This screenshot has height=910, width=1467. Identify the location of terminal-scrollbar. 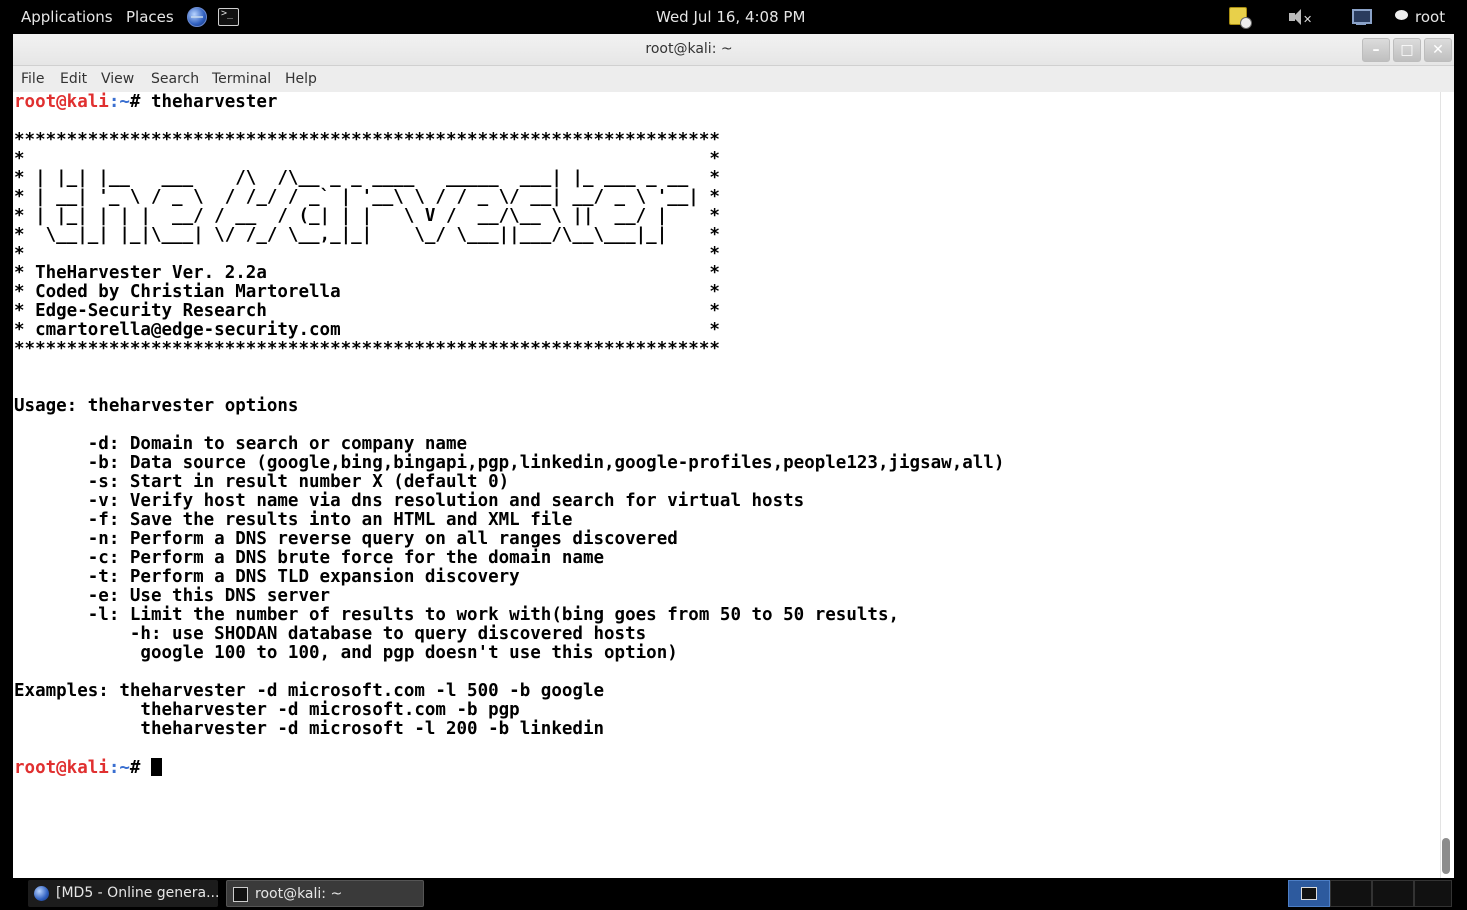
(1447, 485).